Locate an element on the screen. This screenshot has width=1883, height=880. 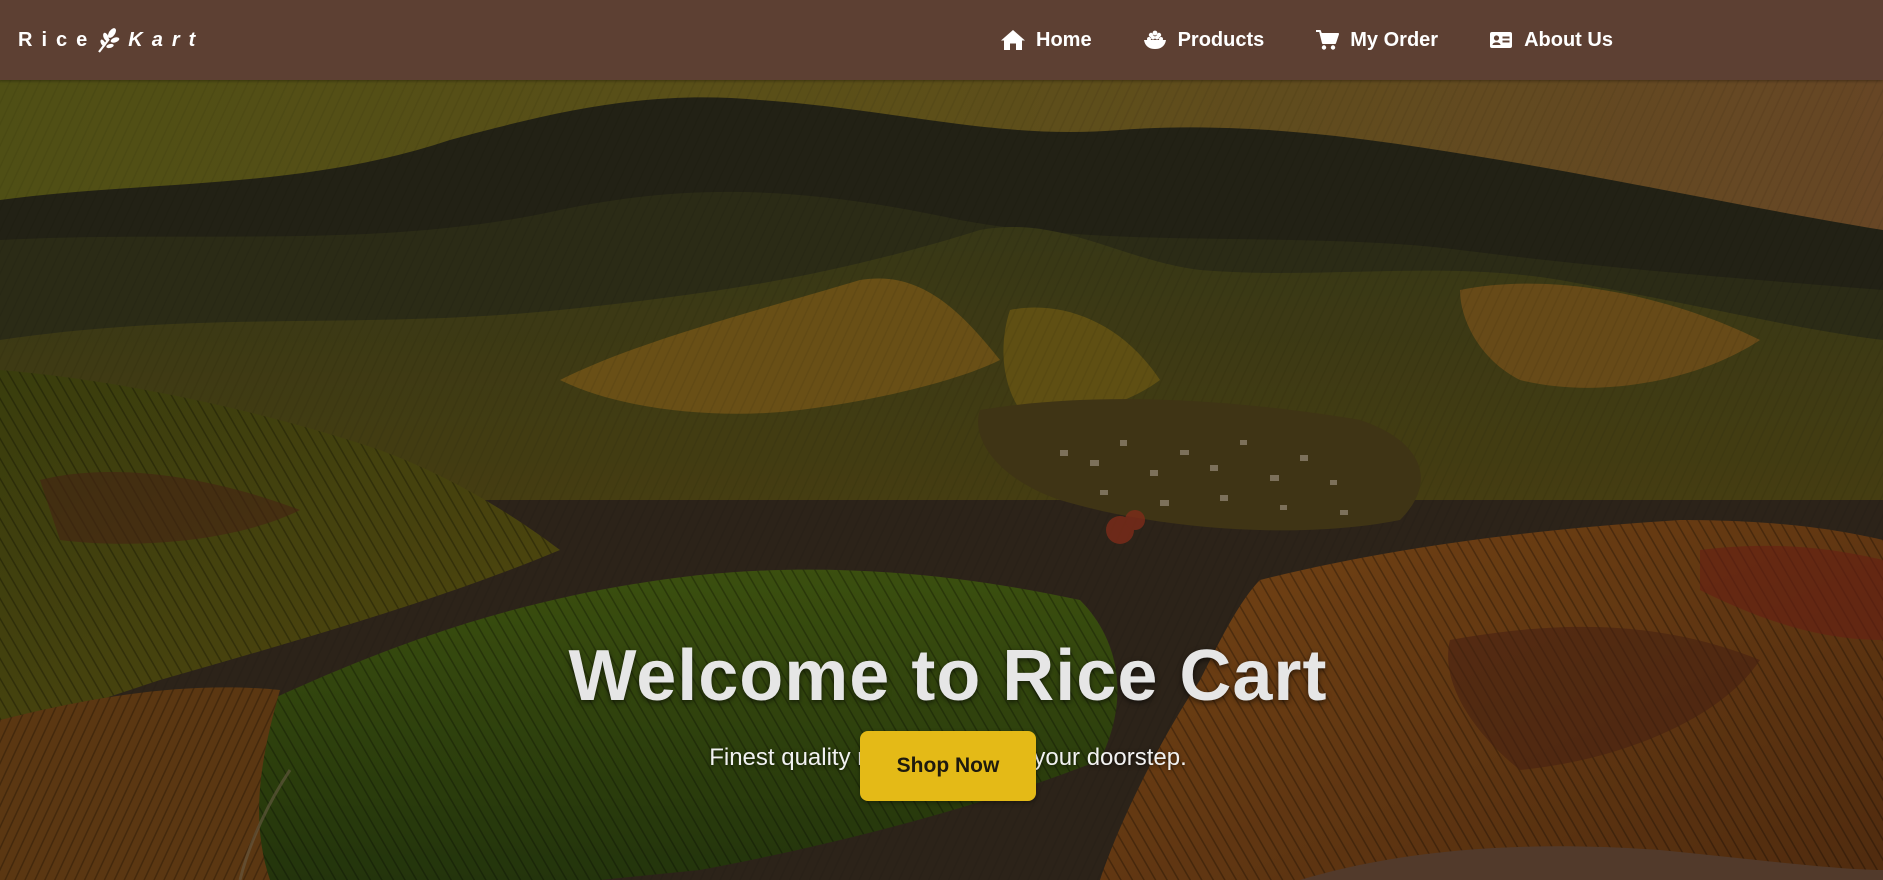
brand-logo: Rice Kart is located at coordinates (111, 40).